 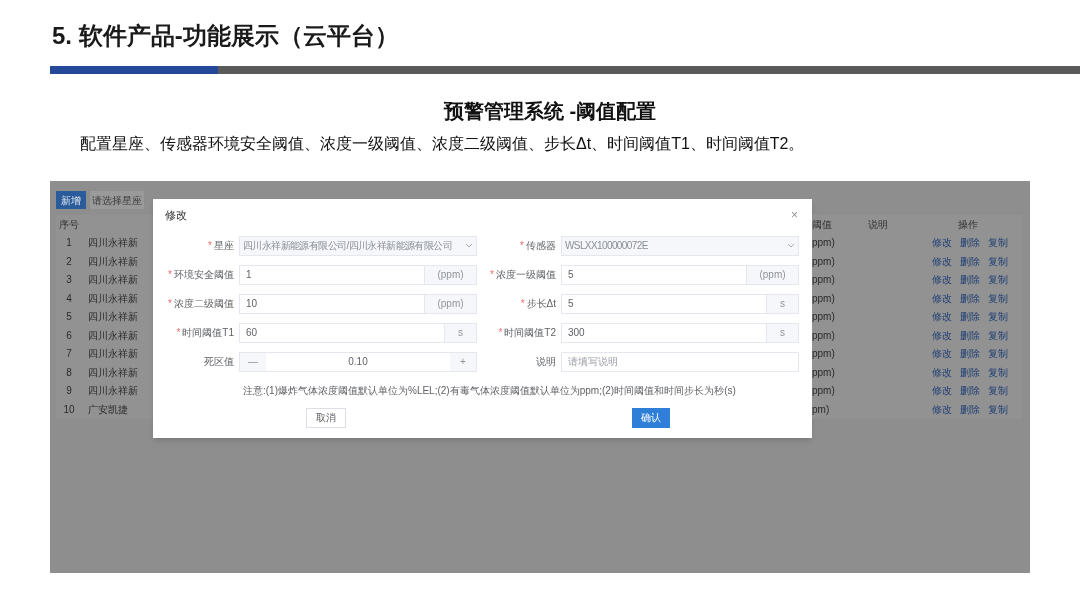 What do you see at coordinates (550, 111) in the screenshot?
I see `section-heading: 预警管理系统 -阈值配置` at bounding box center [550, 111].